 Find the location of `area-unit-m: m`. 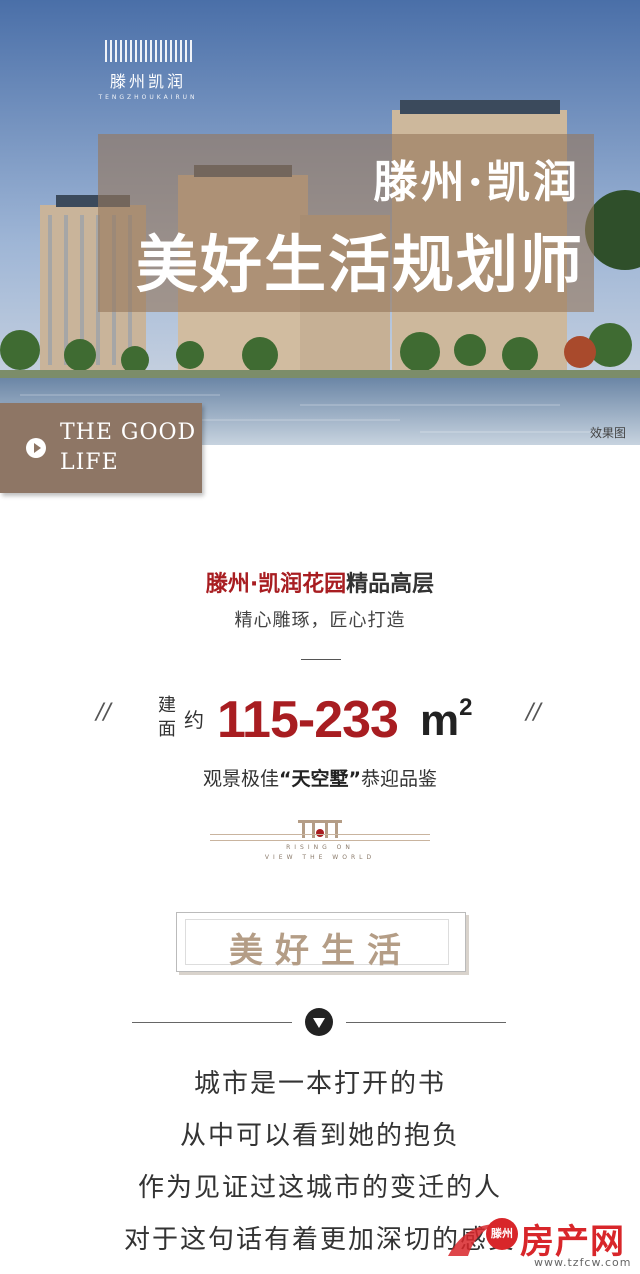

area-unit-m: m is located at coordinates (440, 720).